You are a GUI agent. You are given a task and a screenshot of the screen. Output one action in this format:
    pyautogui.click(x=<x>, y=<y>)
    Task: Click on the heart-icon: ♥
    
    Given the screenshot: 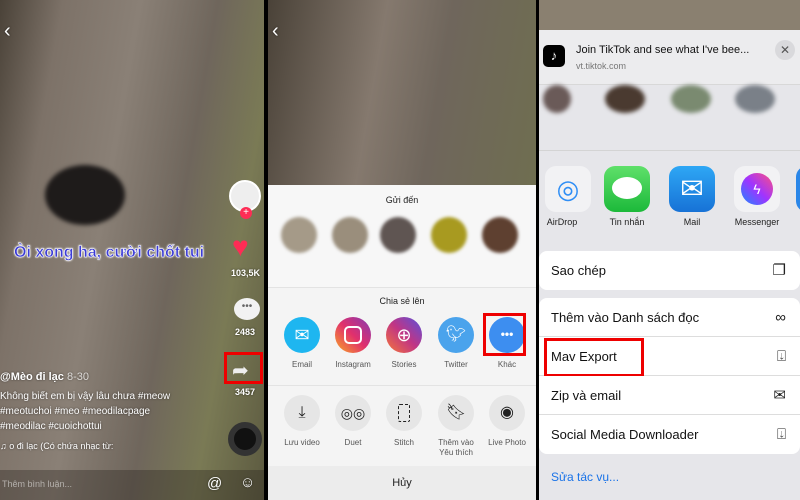 What is the action you would take?
    pyautogui.click(x=240, y=247)
    